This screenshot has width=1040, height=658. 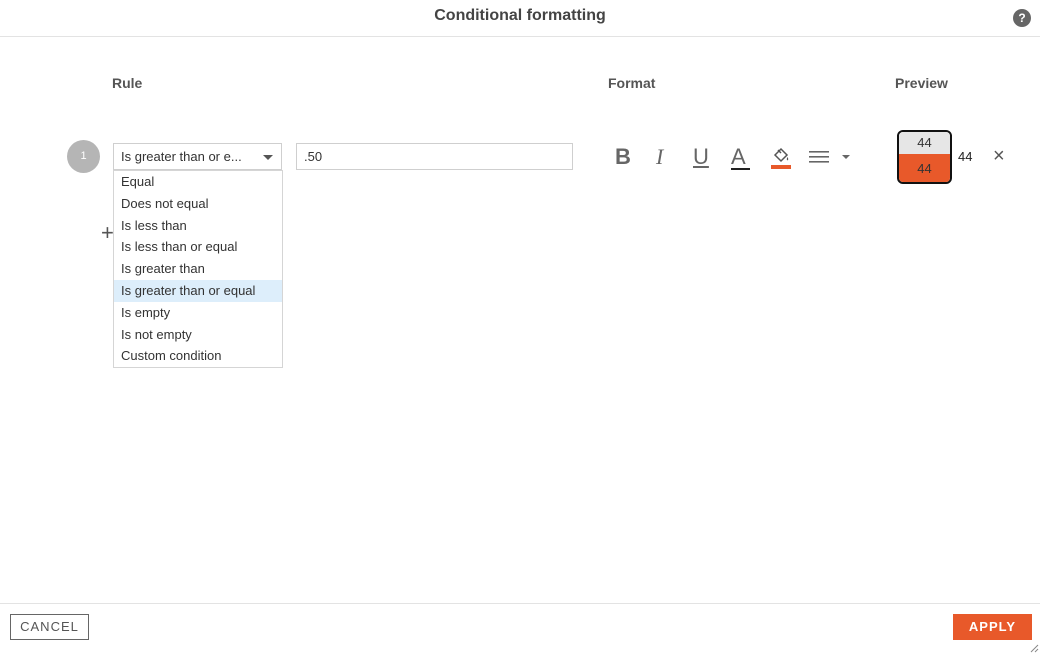 What do you see at coordinates (632, 83) in the screenshot?
I see `format-column-header: Format` at bounding box center [632, 83].